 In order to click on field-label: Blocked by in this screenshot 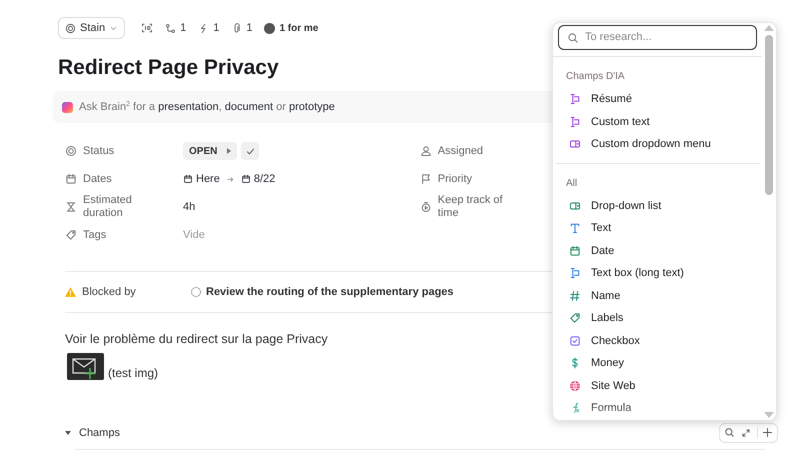, I will do `click(109, 292)`.